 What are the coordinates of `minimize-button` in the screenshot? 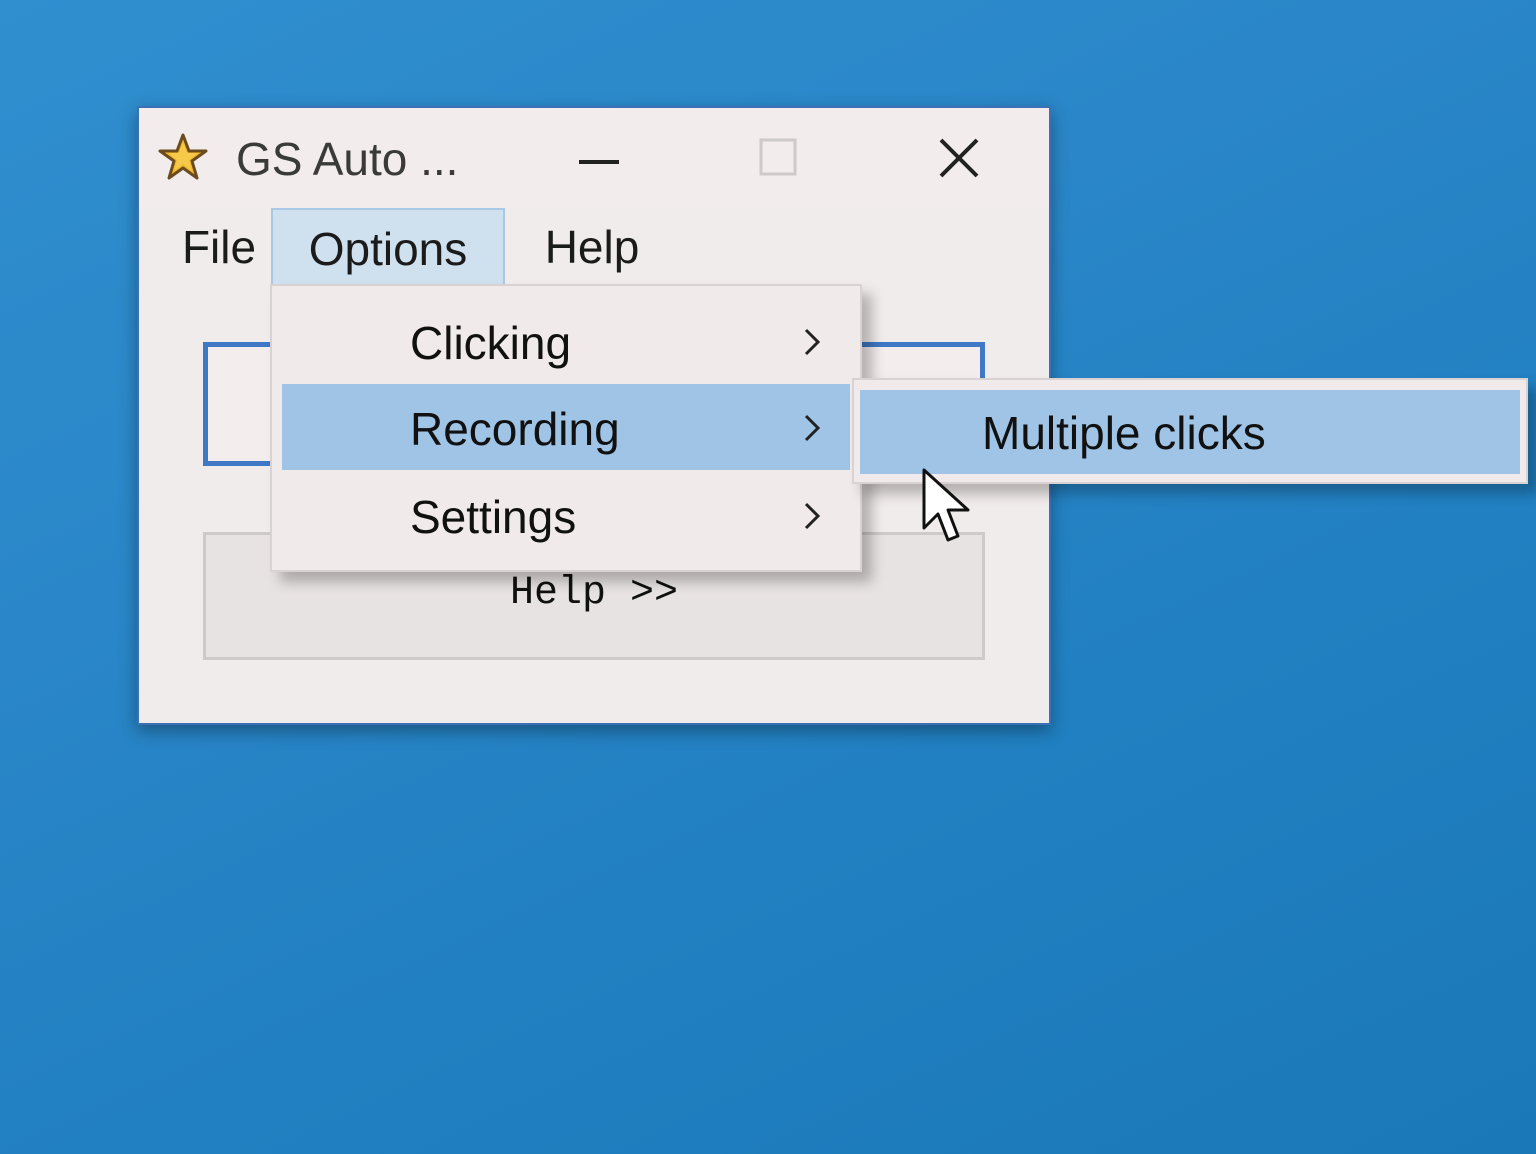 It's located at (599, 159).